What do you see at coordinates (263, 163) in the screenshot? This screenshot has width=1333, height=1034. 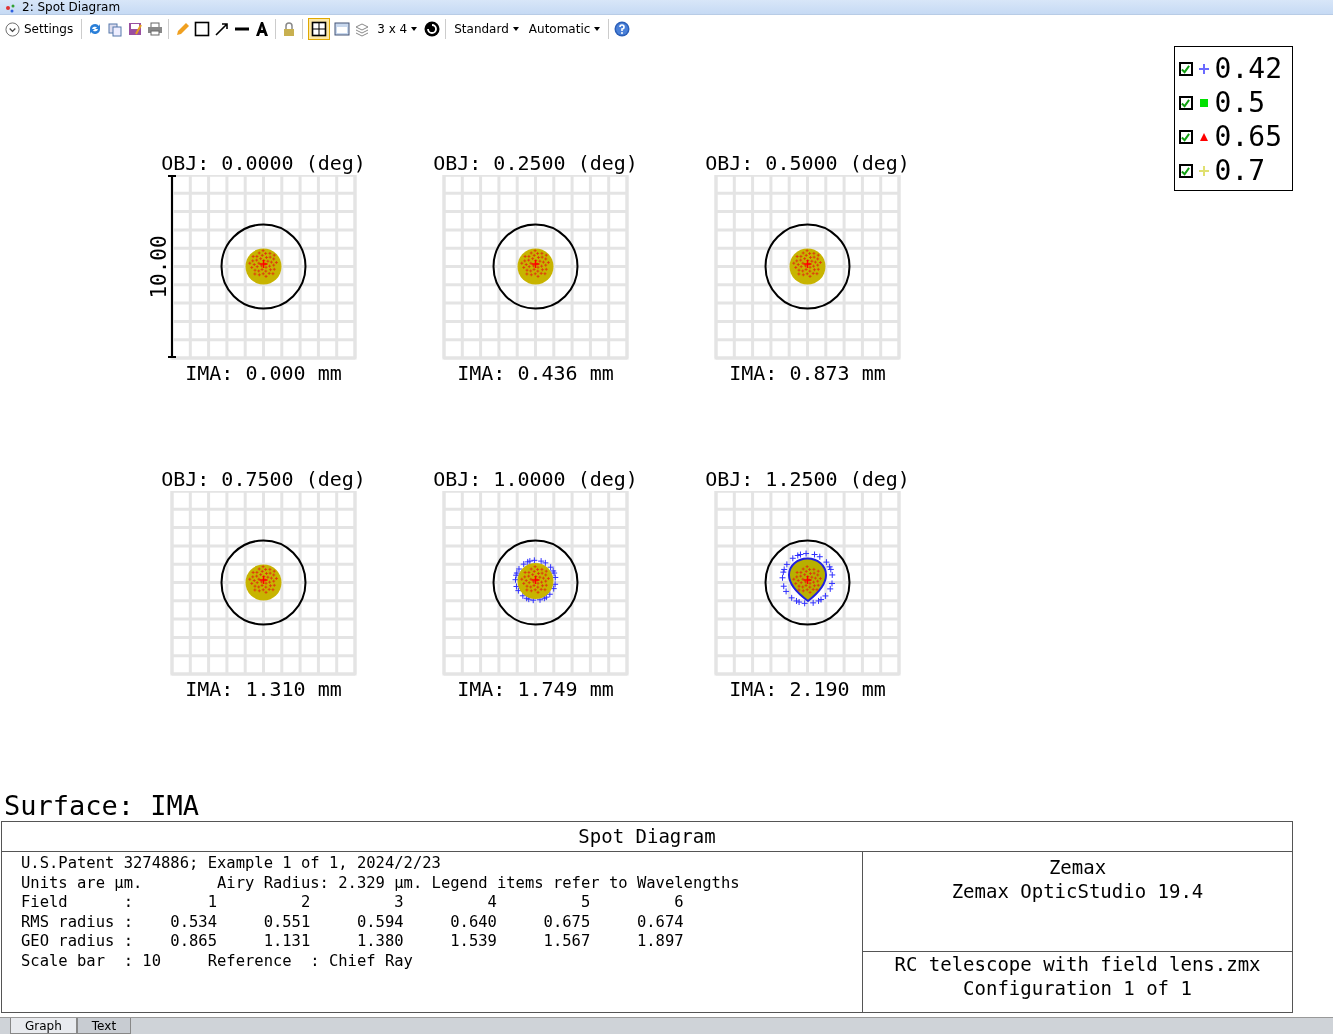 I see `field-label: OBJ: 0.0000 (deg)` at bounding box center [263, 163].